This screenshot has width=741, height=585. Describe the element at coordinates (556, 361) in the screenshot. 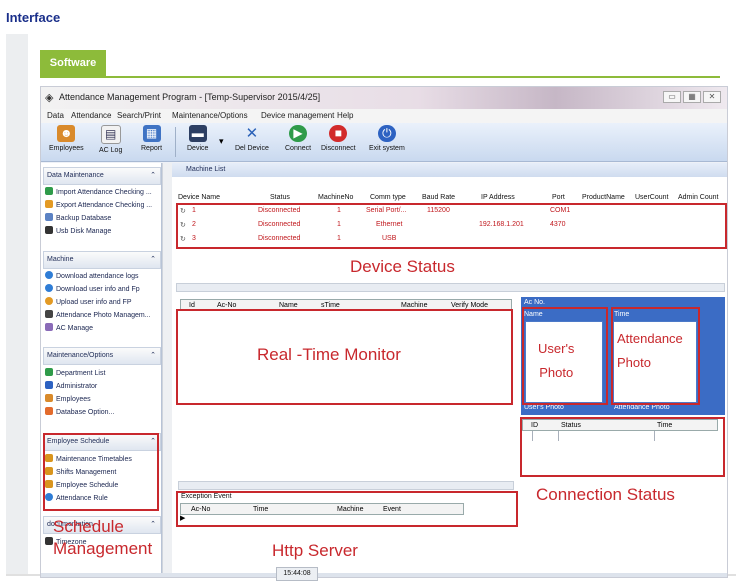

I see `users-photo-annotation: User's Photo` at that location.